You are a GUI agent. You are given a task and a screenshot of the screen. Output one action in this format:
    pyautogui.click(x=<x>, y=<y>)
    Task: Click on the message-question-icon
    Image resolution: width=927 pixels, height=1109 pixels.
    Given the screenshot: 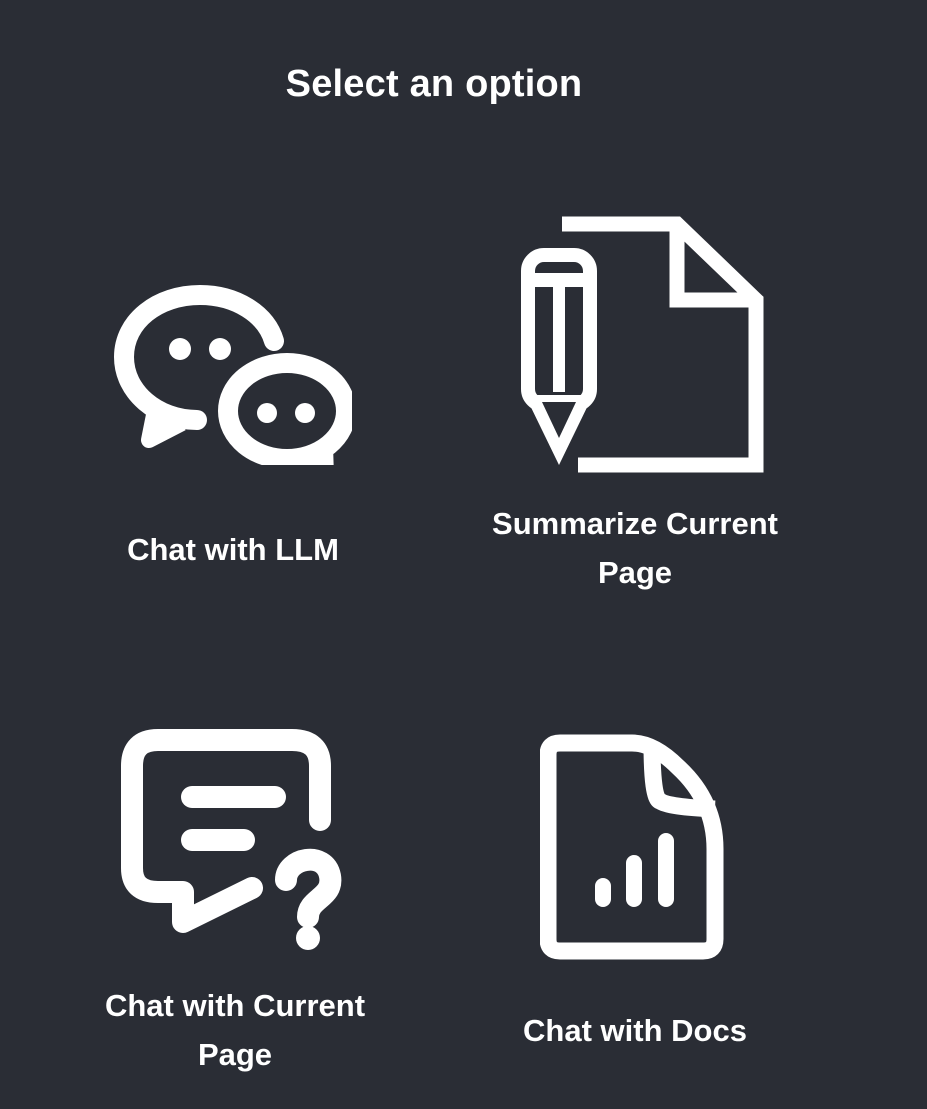 What is the action you would take?
    pyautogui.click(x=235, y=837)
    